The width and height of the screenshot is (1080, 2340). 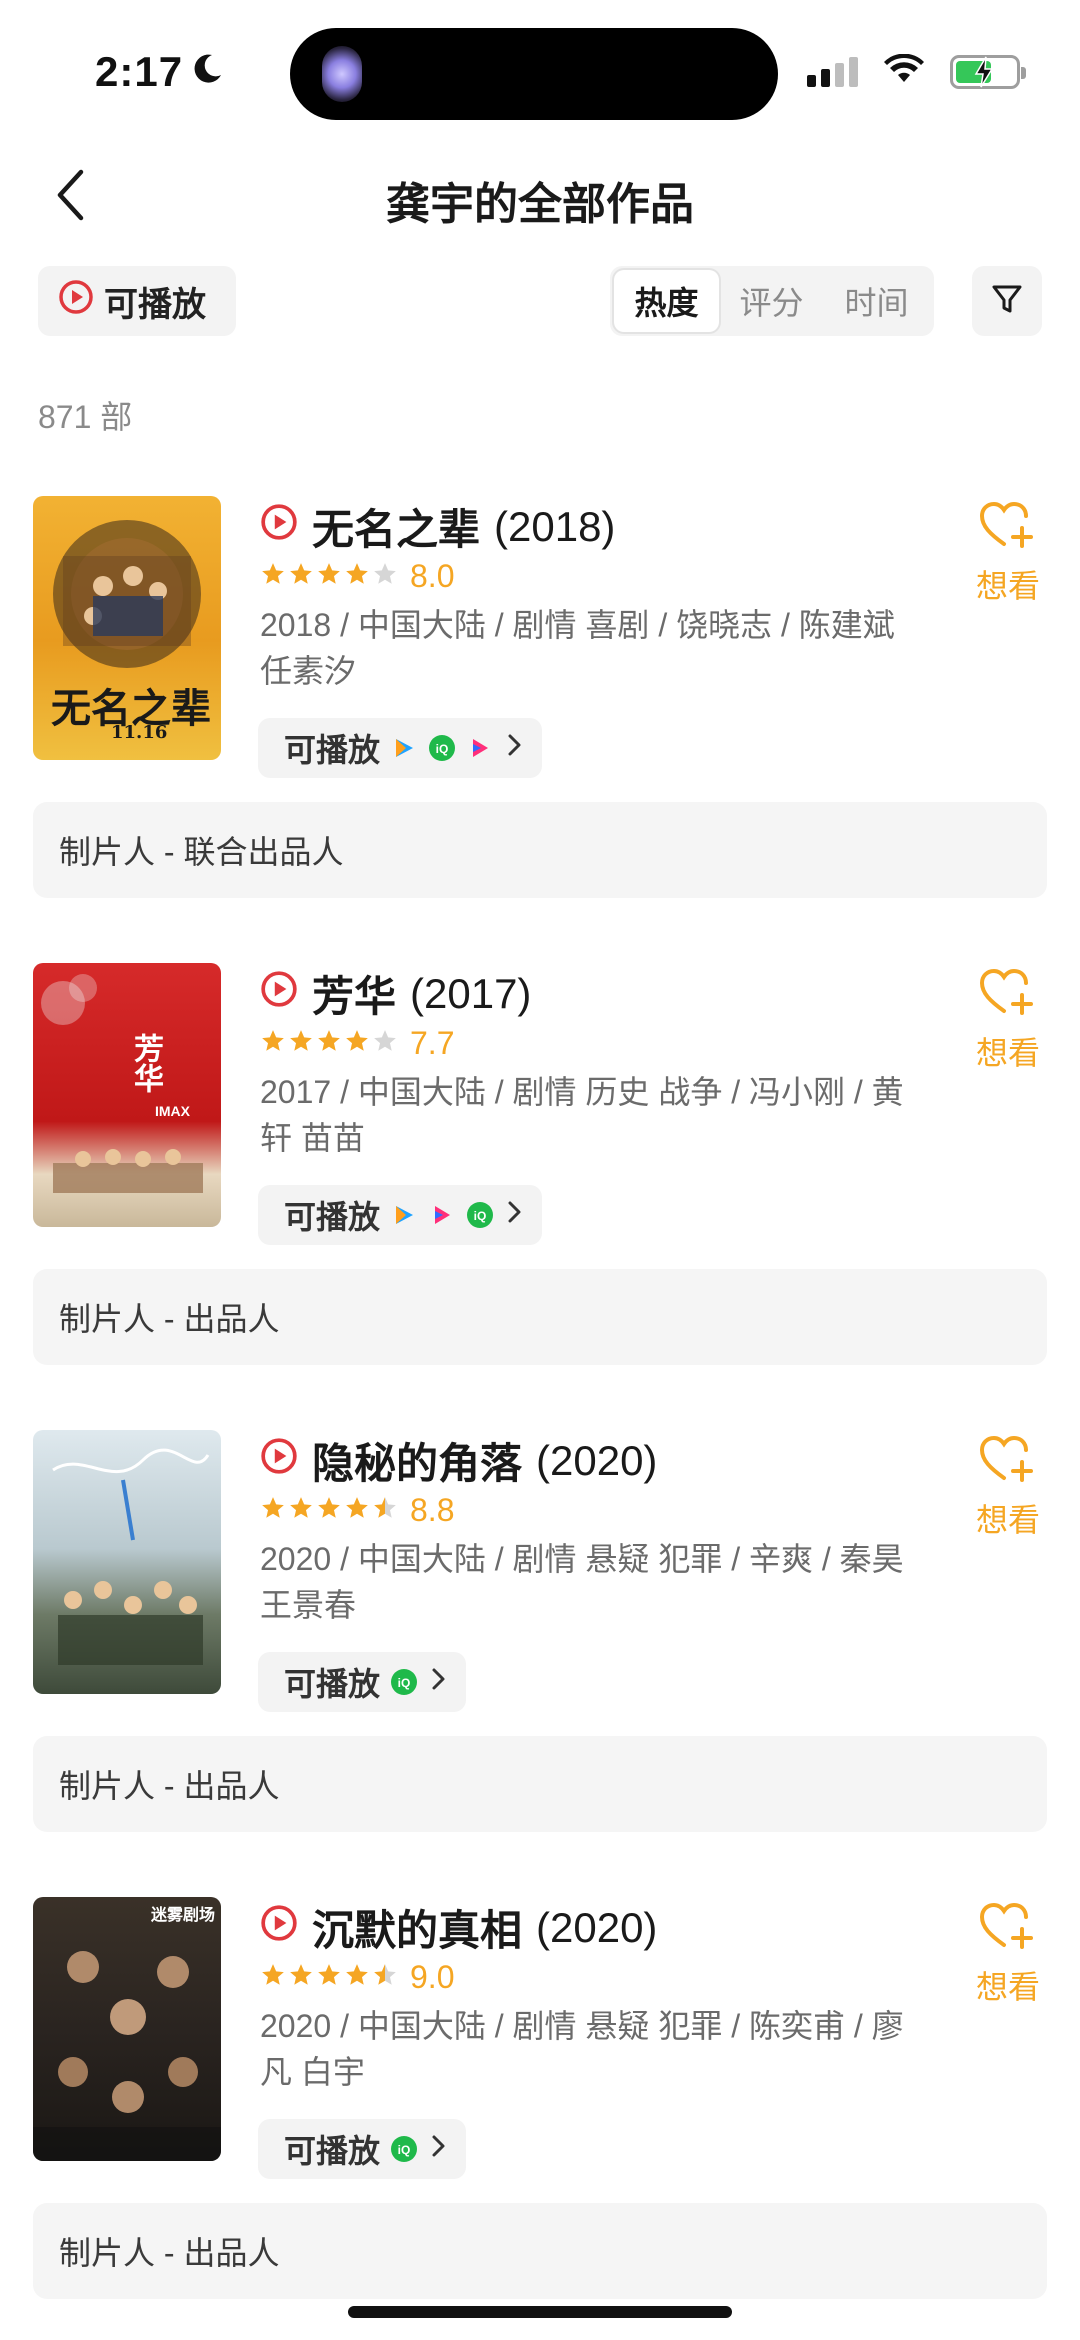 What do you see at coordinates (139, 732) in the screenshot?
I see `poster-date-text: 11.16` at bounding box center [139, 732].